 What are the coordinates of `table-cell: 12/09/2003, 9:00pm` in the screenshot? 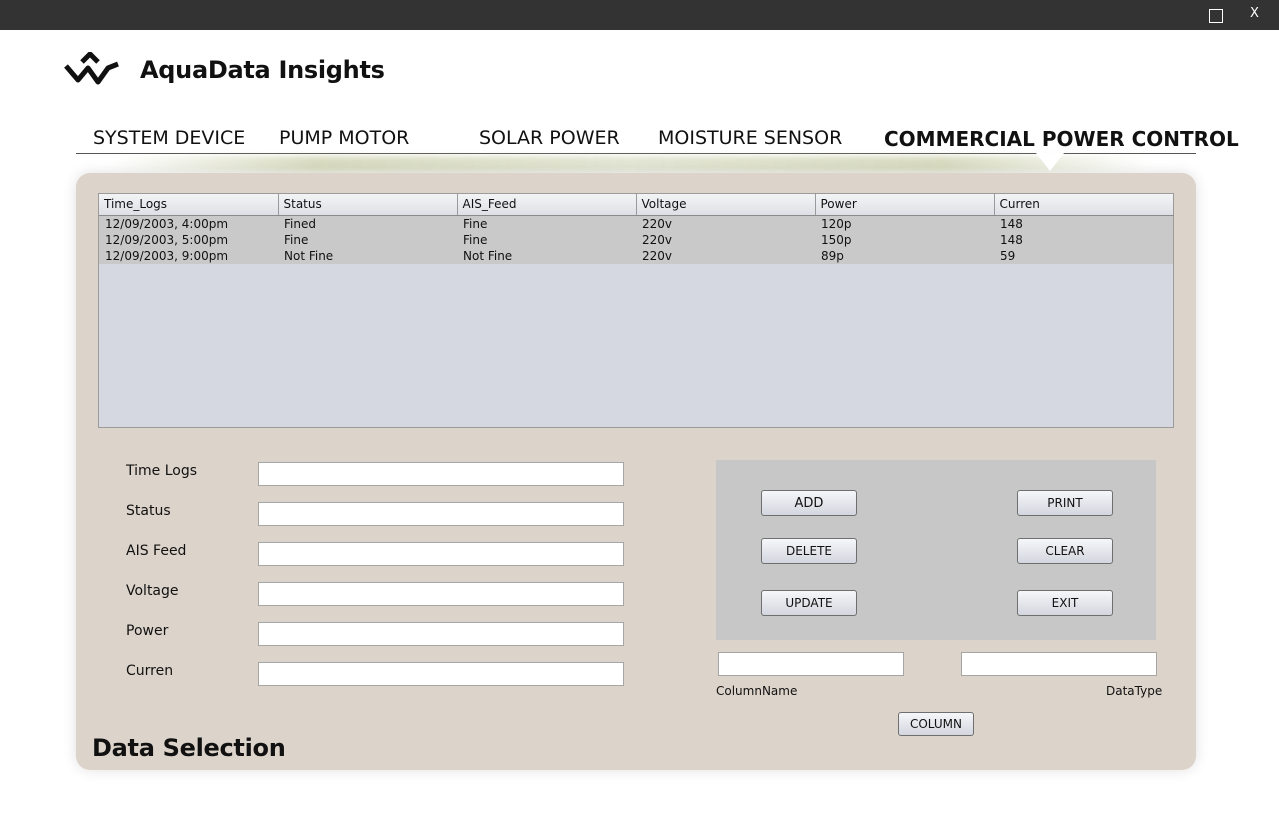 It's located at (188, 255).